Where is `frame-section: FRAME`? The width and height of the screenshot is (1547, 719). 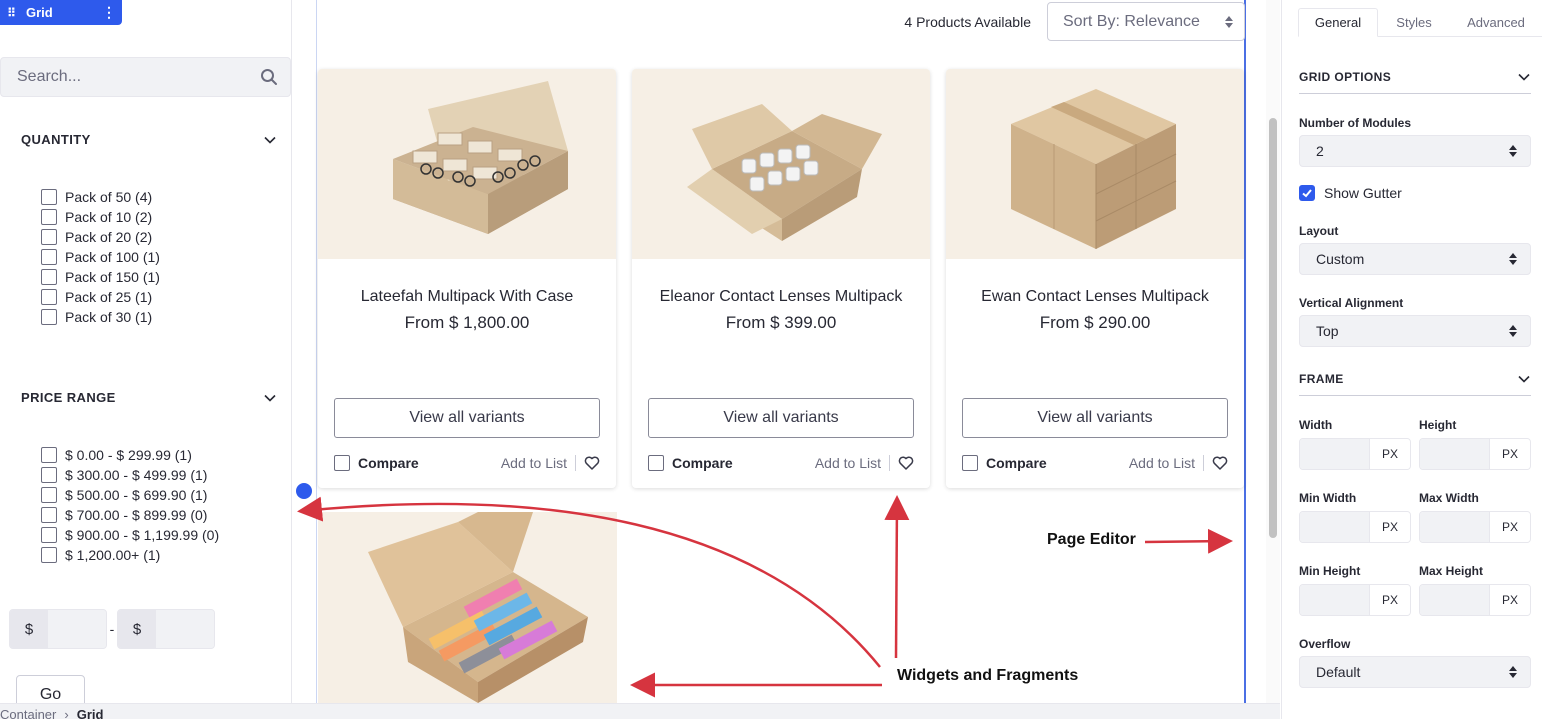 frame-section: FRAME is located at coordinates (1415, 379).